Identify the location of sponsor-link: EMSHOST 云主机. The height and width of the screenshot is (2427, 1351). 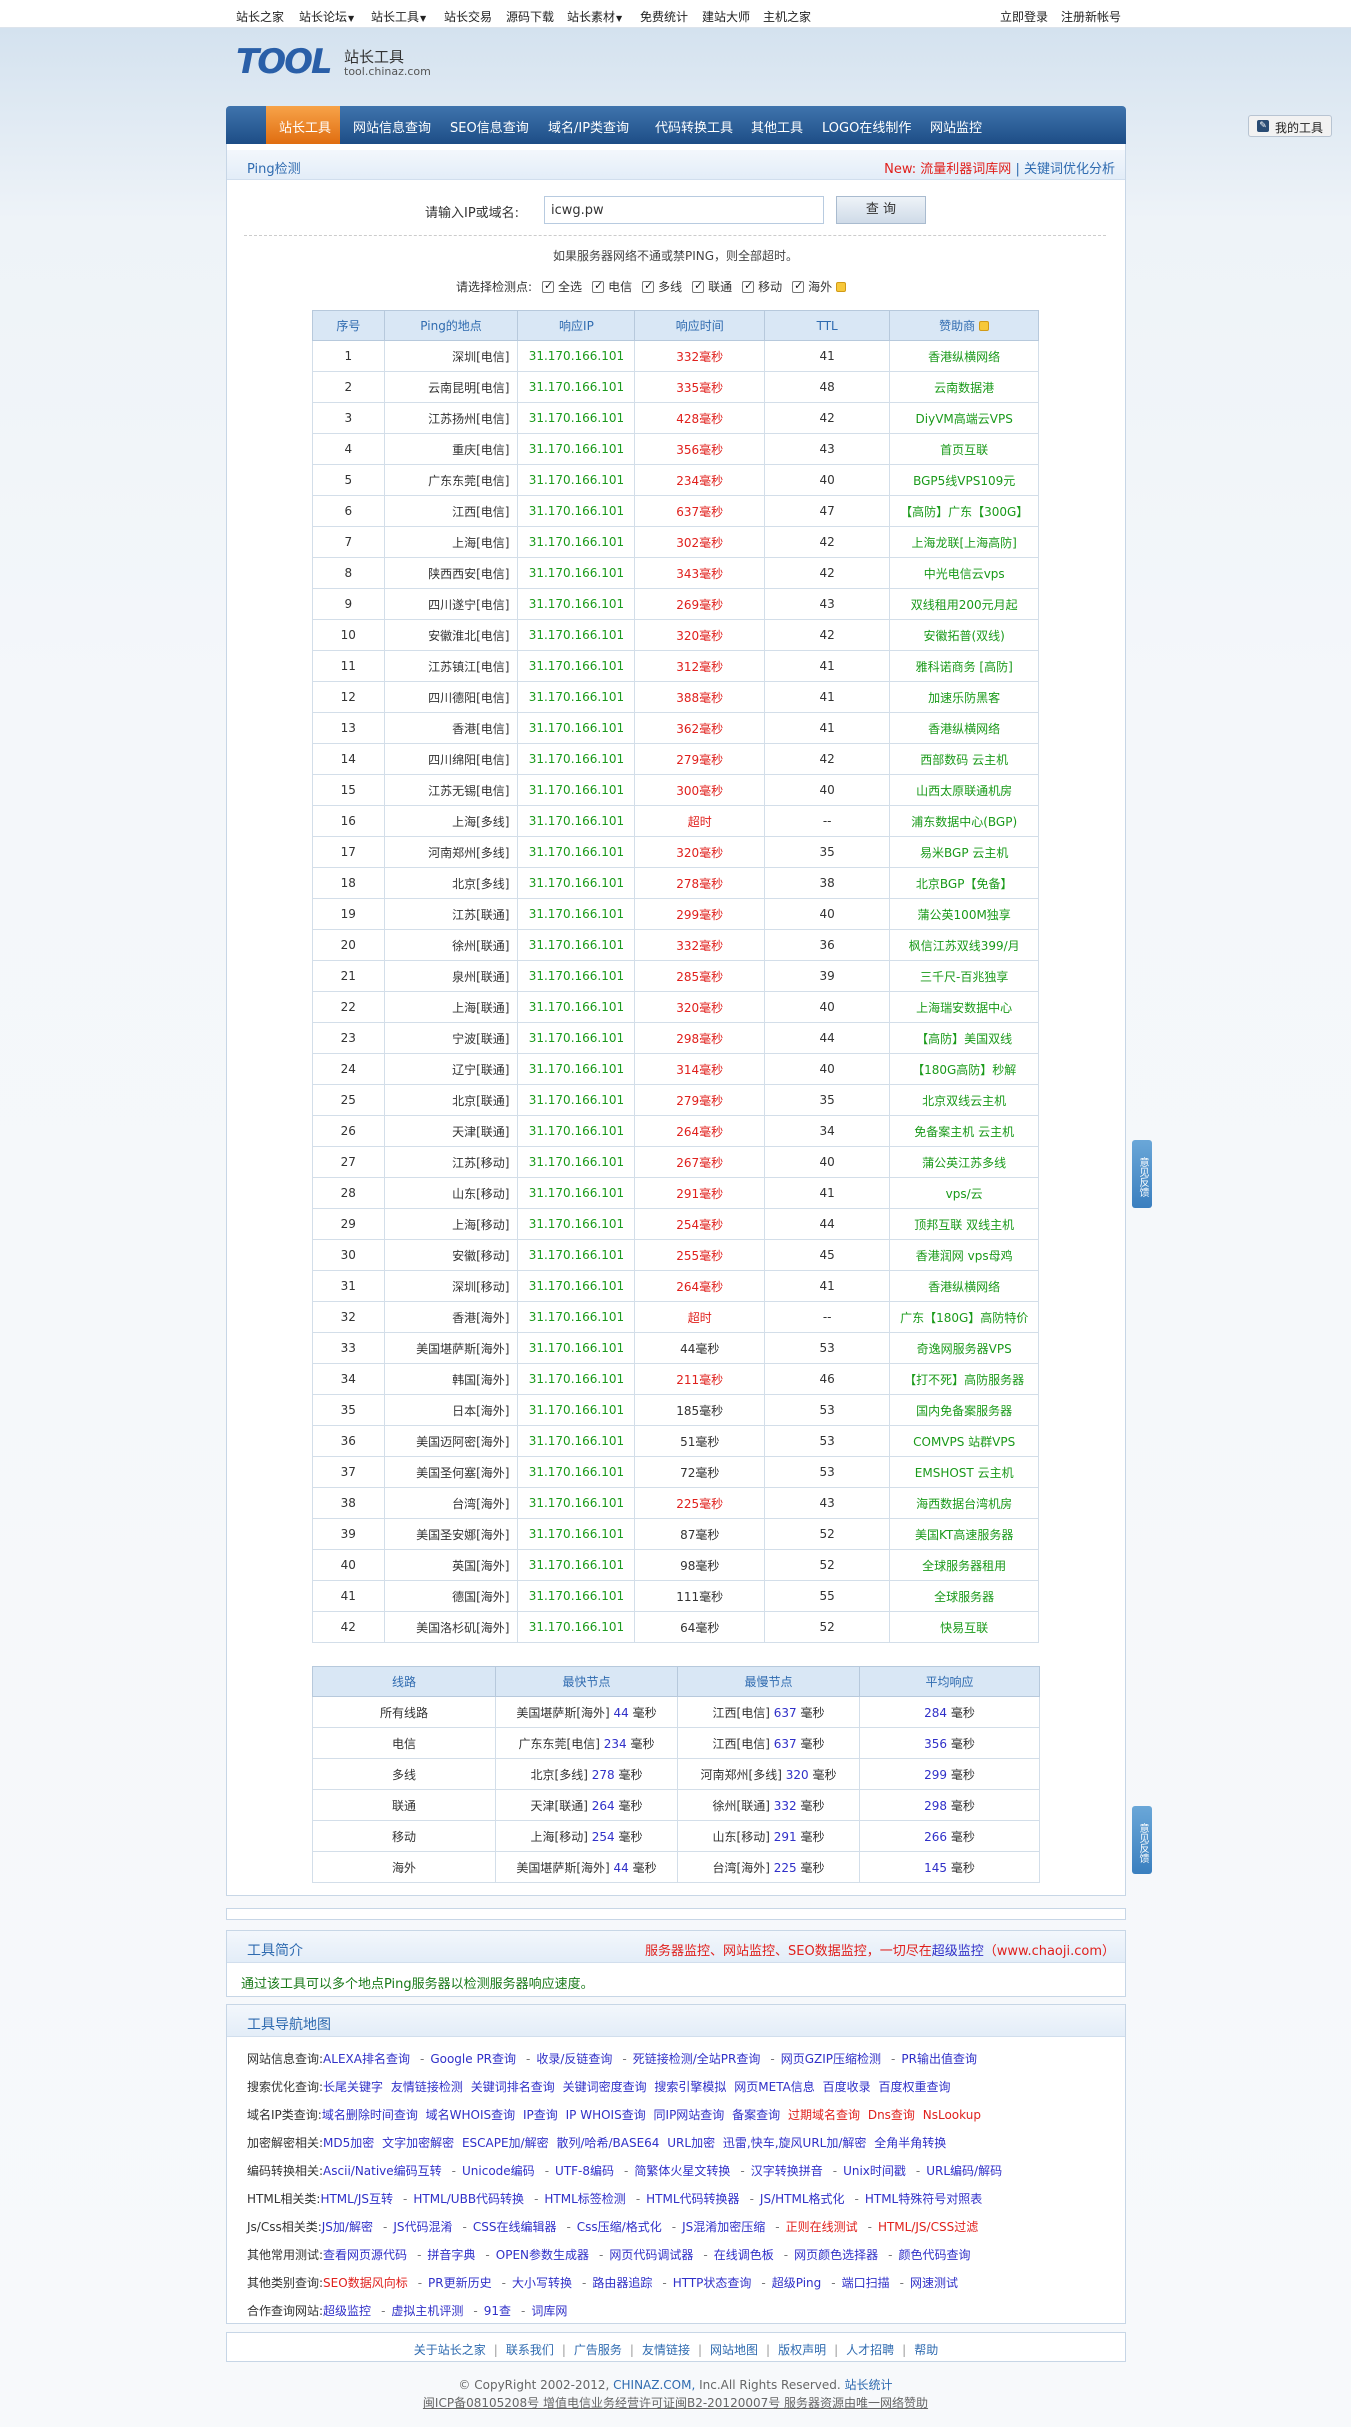
(964, 1472).